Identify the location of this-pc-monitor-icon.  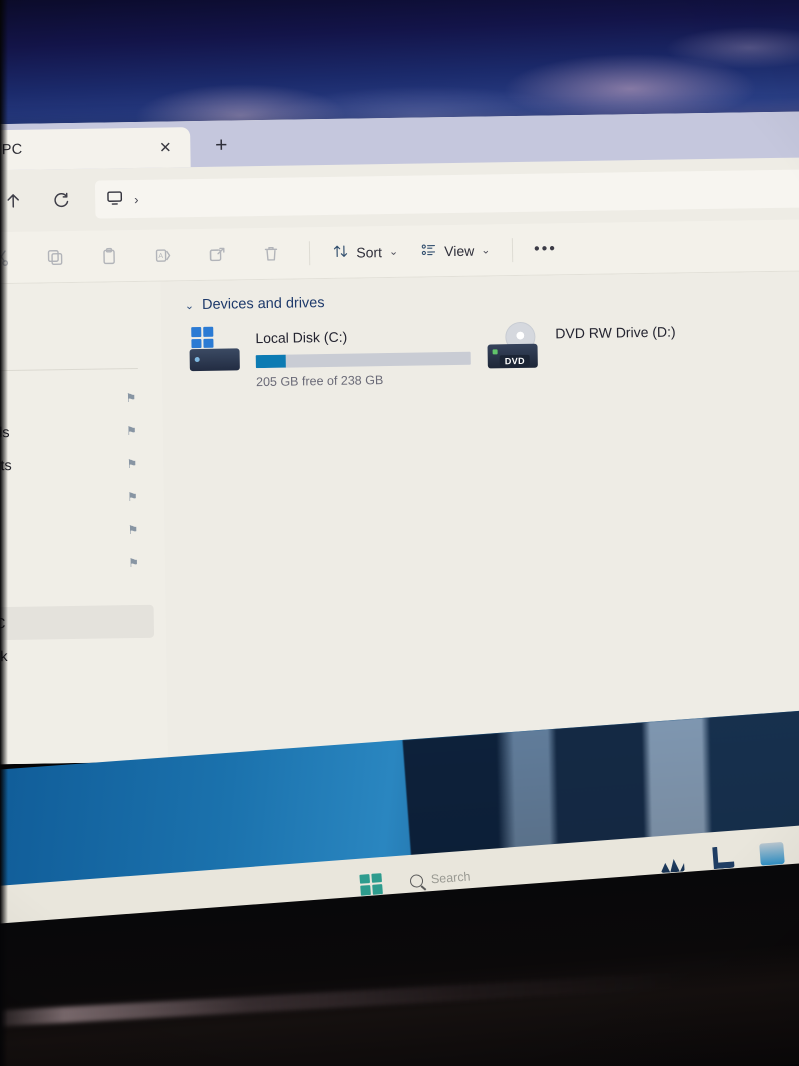
(114, 199).